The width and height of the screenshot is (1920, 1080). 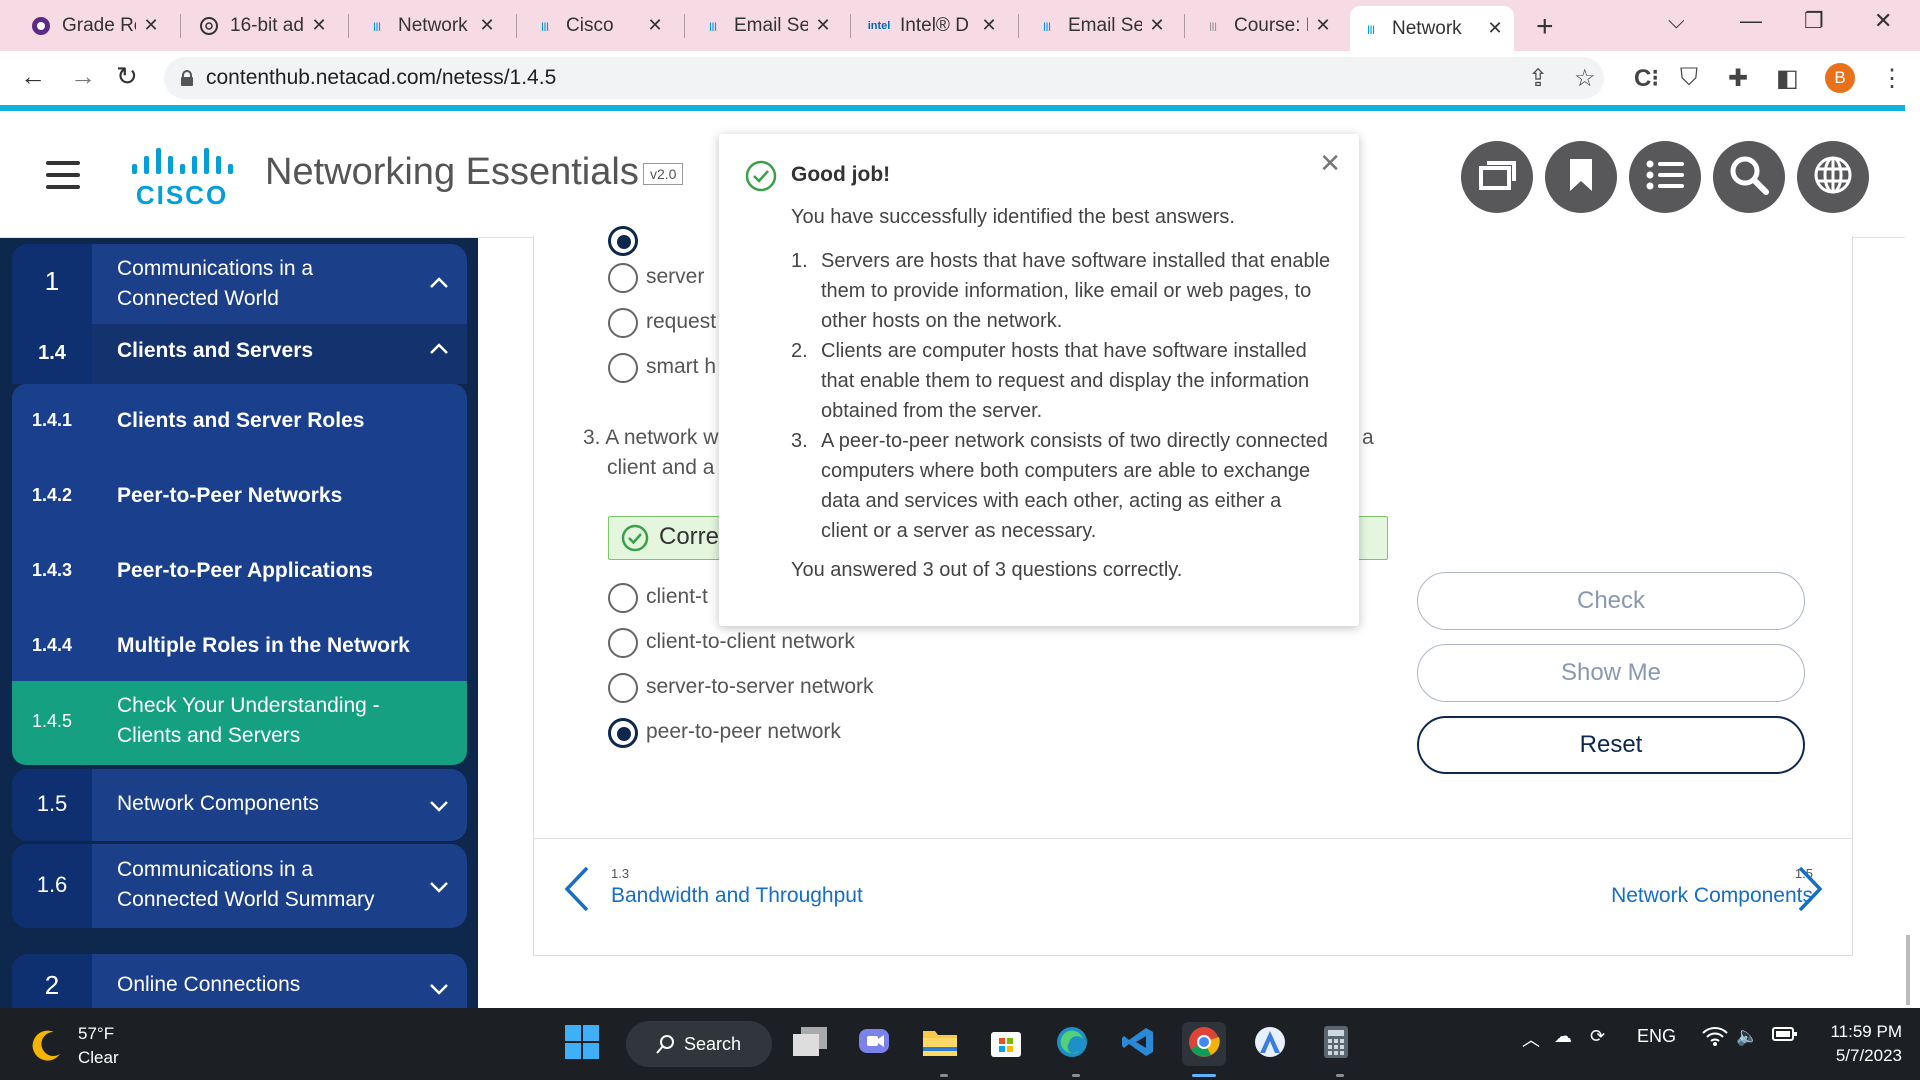 I want to click on sidebar-item-1-4-2: 1.4.2 Peer-to-Peer Networks, so click(x=239, y=496).